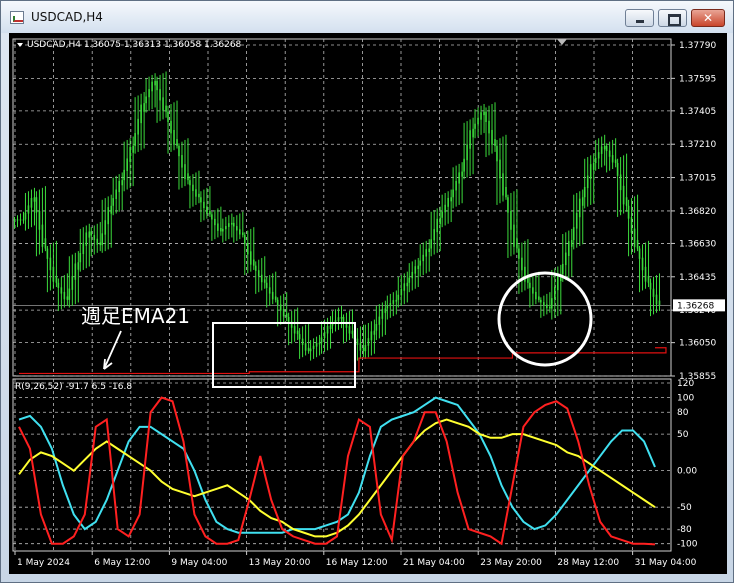  I want to click on annotation-arrow, so click(112, 350).